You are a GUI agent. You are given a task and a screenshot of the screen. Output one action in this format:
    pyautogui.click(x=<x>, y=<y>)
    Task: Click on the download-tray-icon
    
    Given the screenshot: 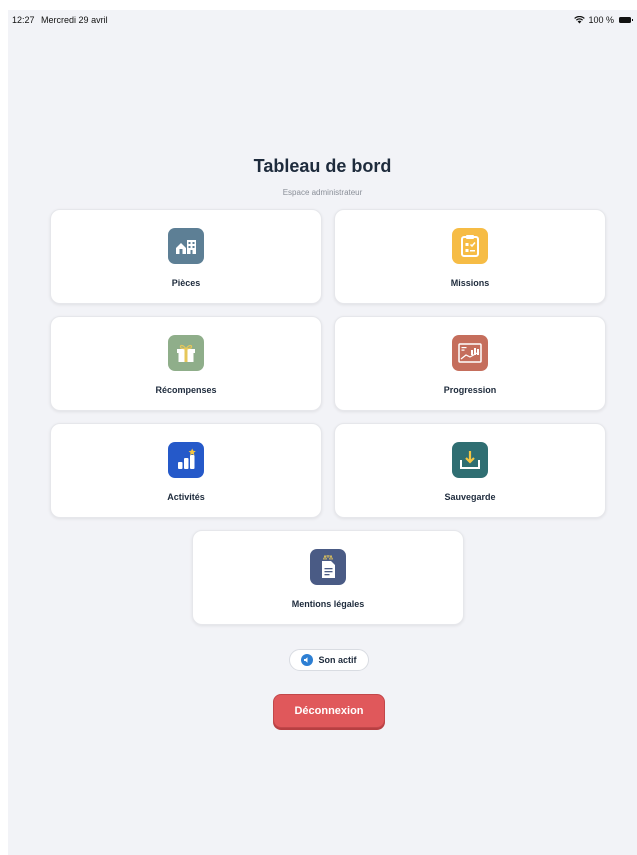 What is the action you would take?
    pyautogui.click(x=470, y=460)
    